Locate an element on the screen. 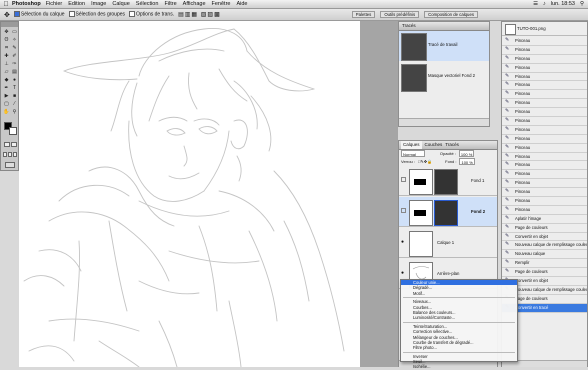 The image size is (588, 370). path-select-icon: ▶ is located at coordinates (6, 96).